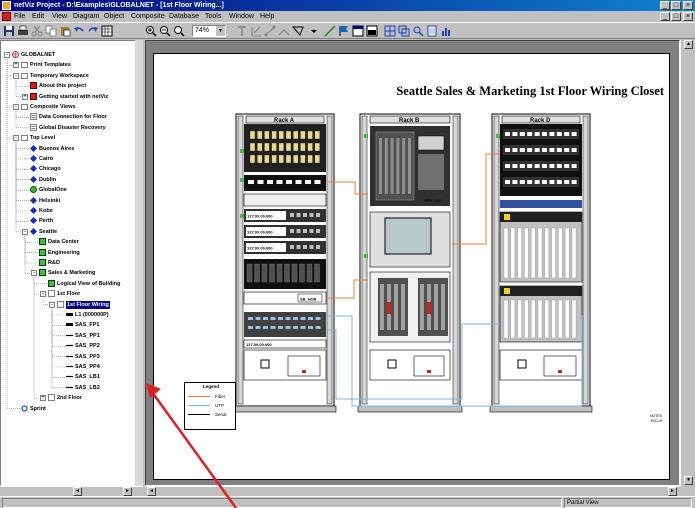 The image size is (695, 508). What do you see at coordinates (688, 16) in the screenshot?
I see `mdi-close-button: ×` at bounding box center [688, 16].